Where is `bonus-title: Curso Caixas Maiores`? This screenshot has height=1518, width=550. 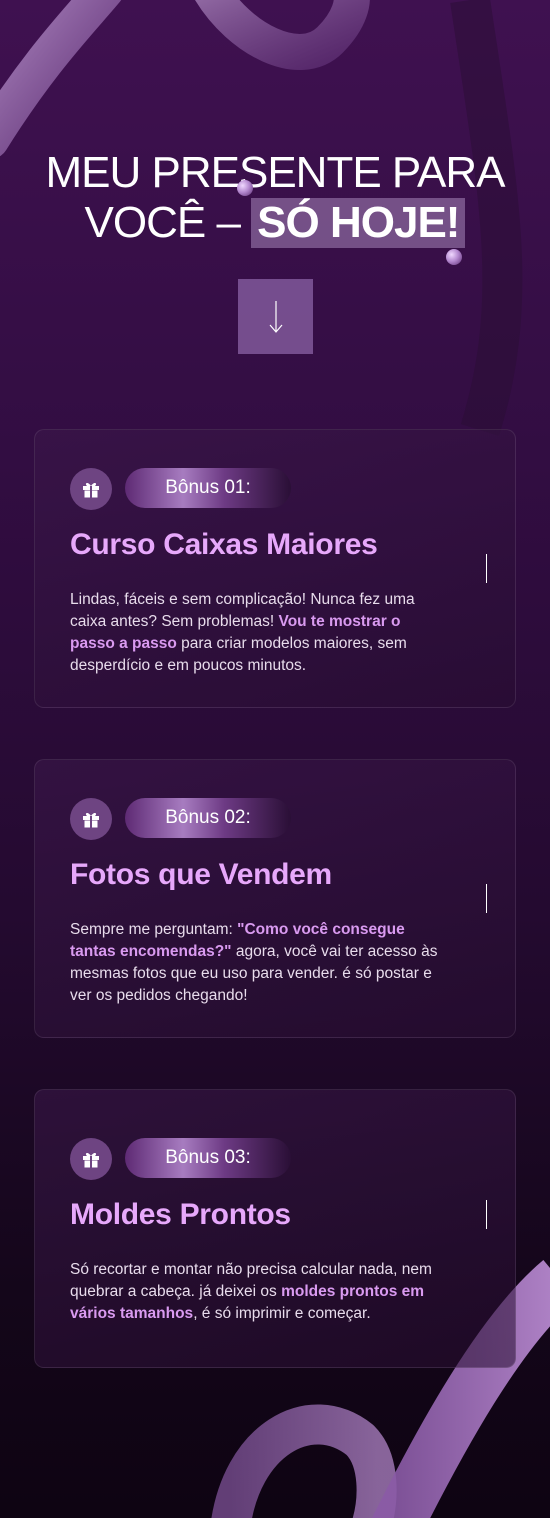 bonus-title: Curso Caixas Maiores is located at coordinates (224, 544).